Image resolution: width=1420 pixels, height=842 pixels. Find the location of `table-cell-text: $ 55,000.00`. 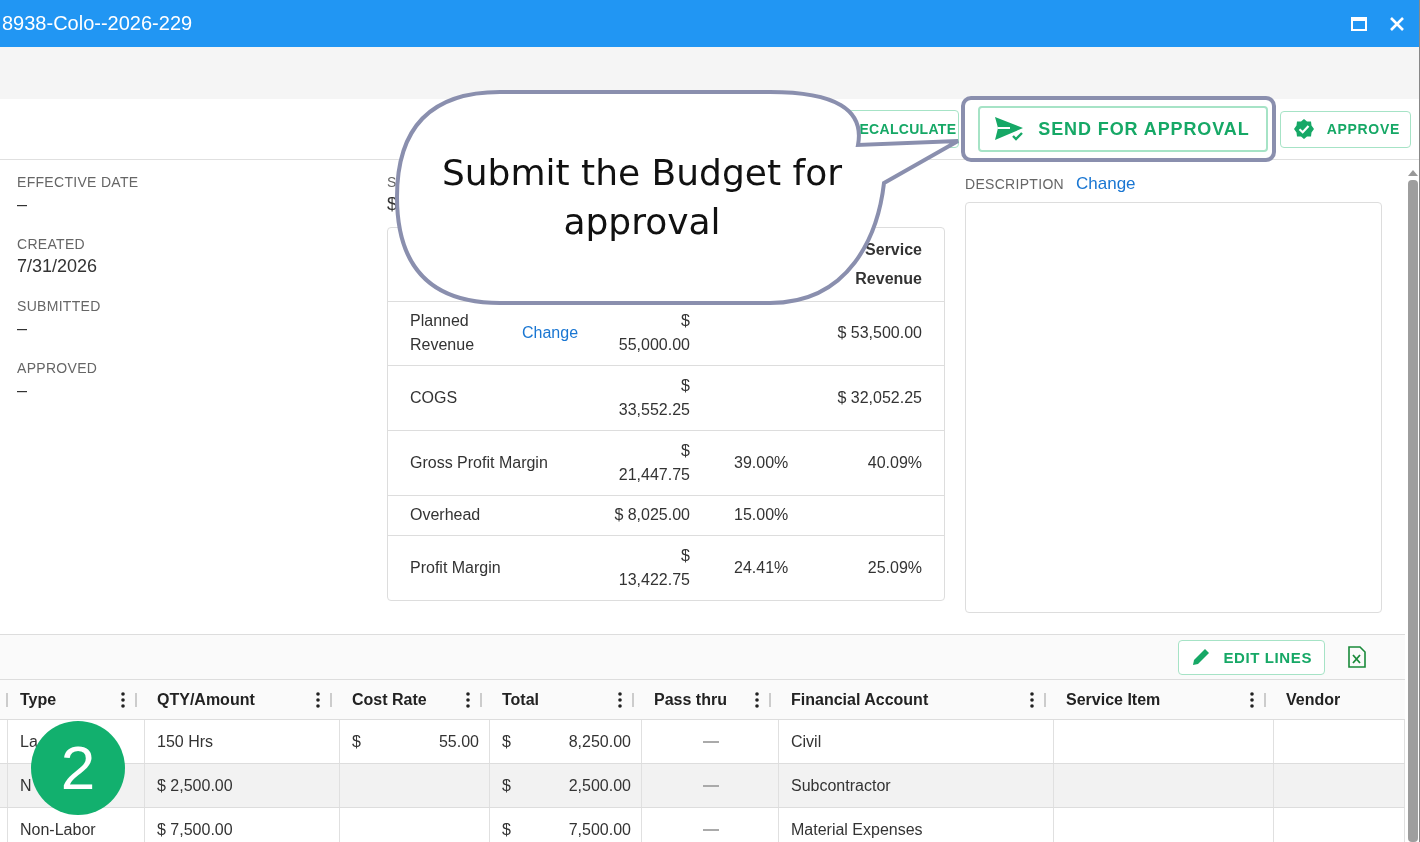

table-cell-text: $ 55,000.00 is located at coordinates (653, 333).